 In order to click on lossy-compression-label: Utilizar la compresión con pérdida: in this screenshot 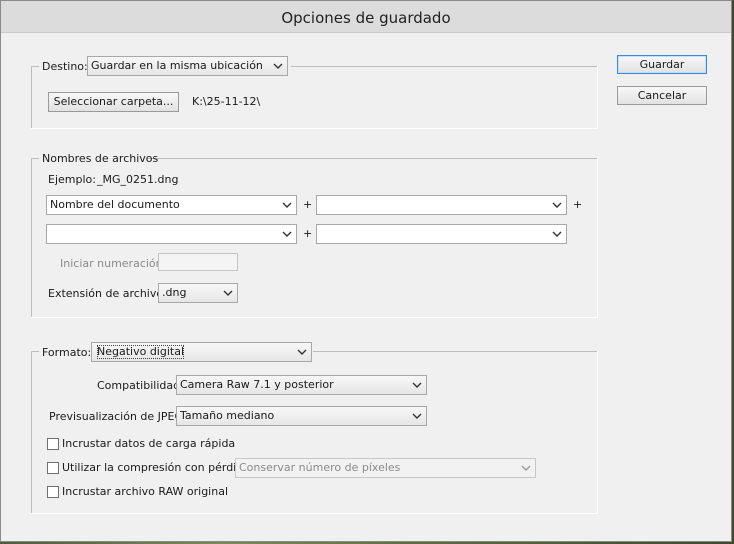, I will do `click(158, 467)`.